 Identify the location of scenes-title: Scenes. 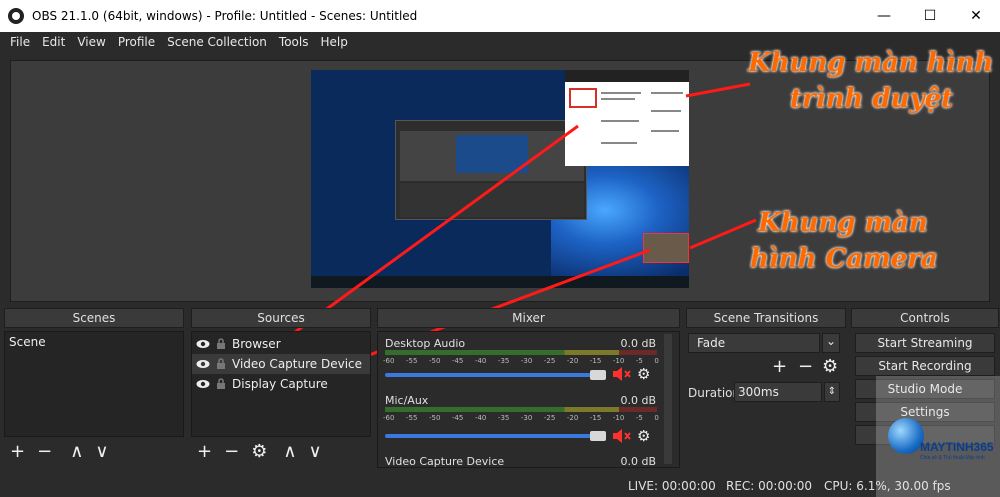
(94, 318).